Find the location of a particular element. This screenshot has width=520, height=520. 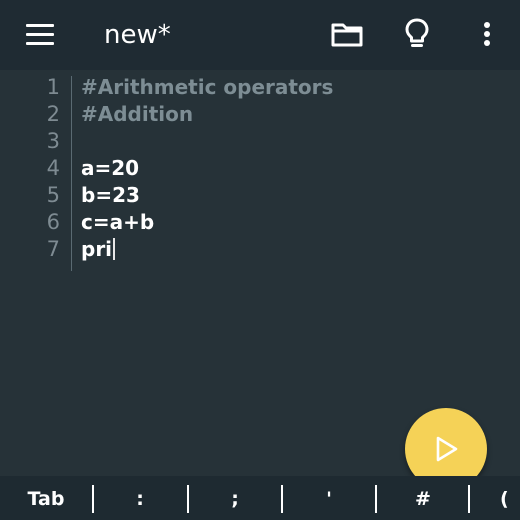

line-number: 4 is located at coordinates (53, 168).